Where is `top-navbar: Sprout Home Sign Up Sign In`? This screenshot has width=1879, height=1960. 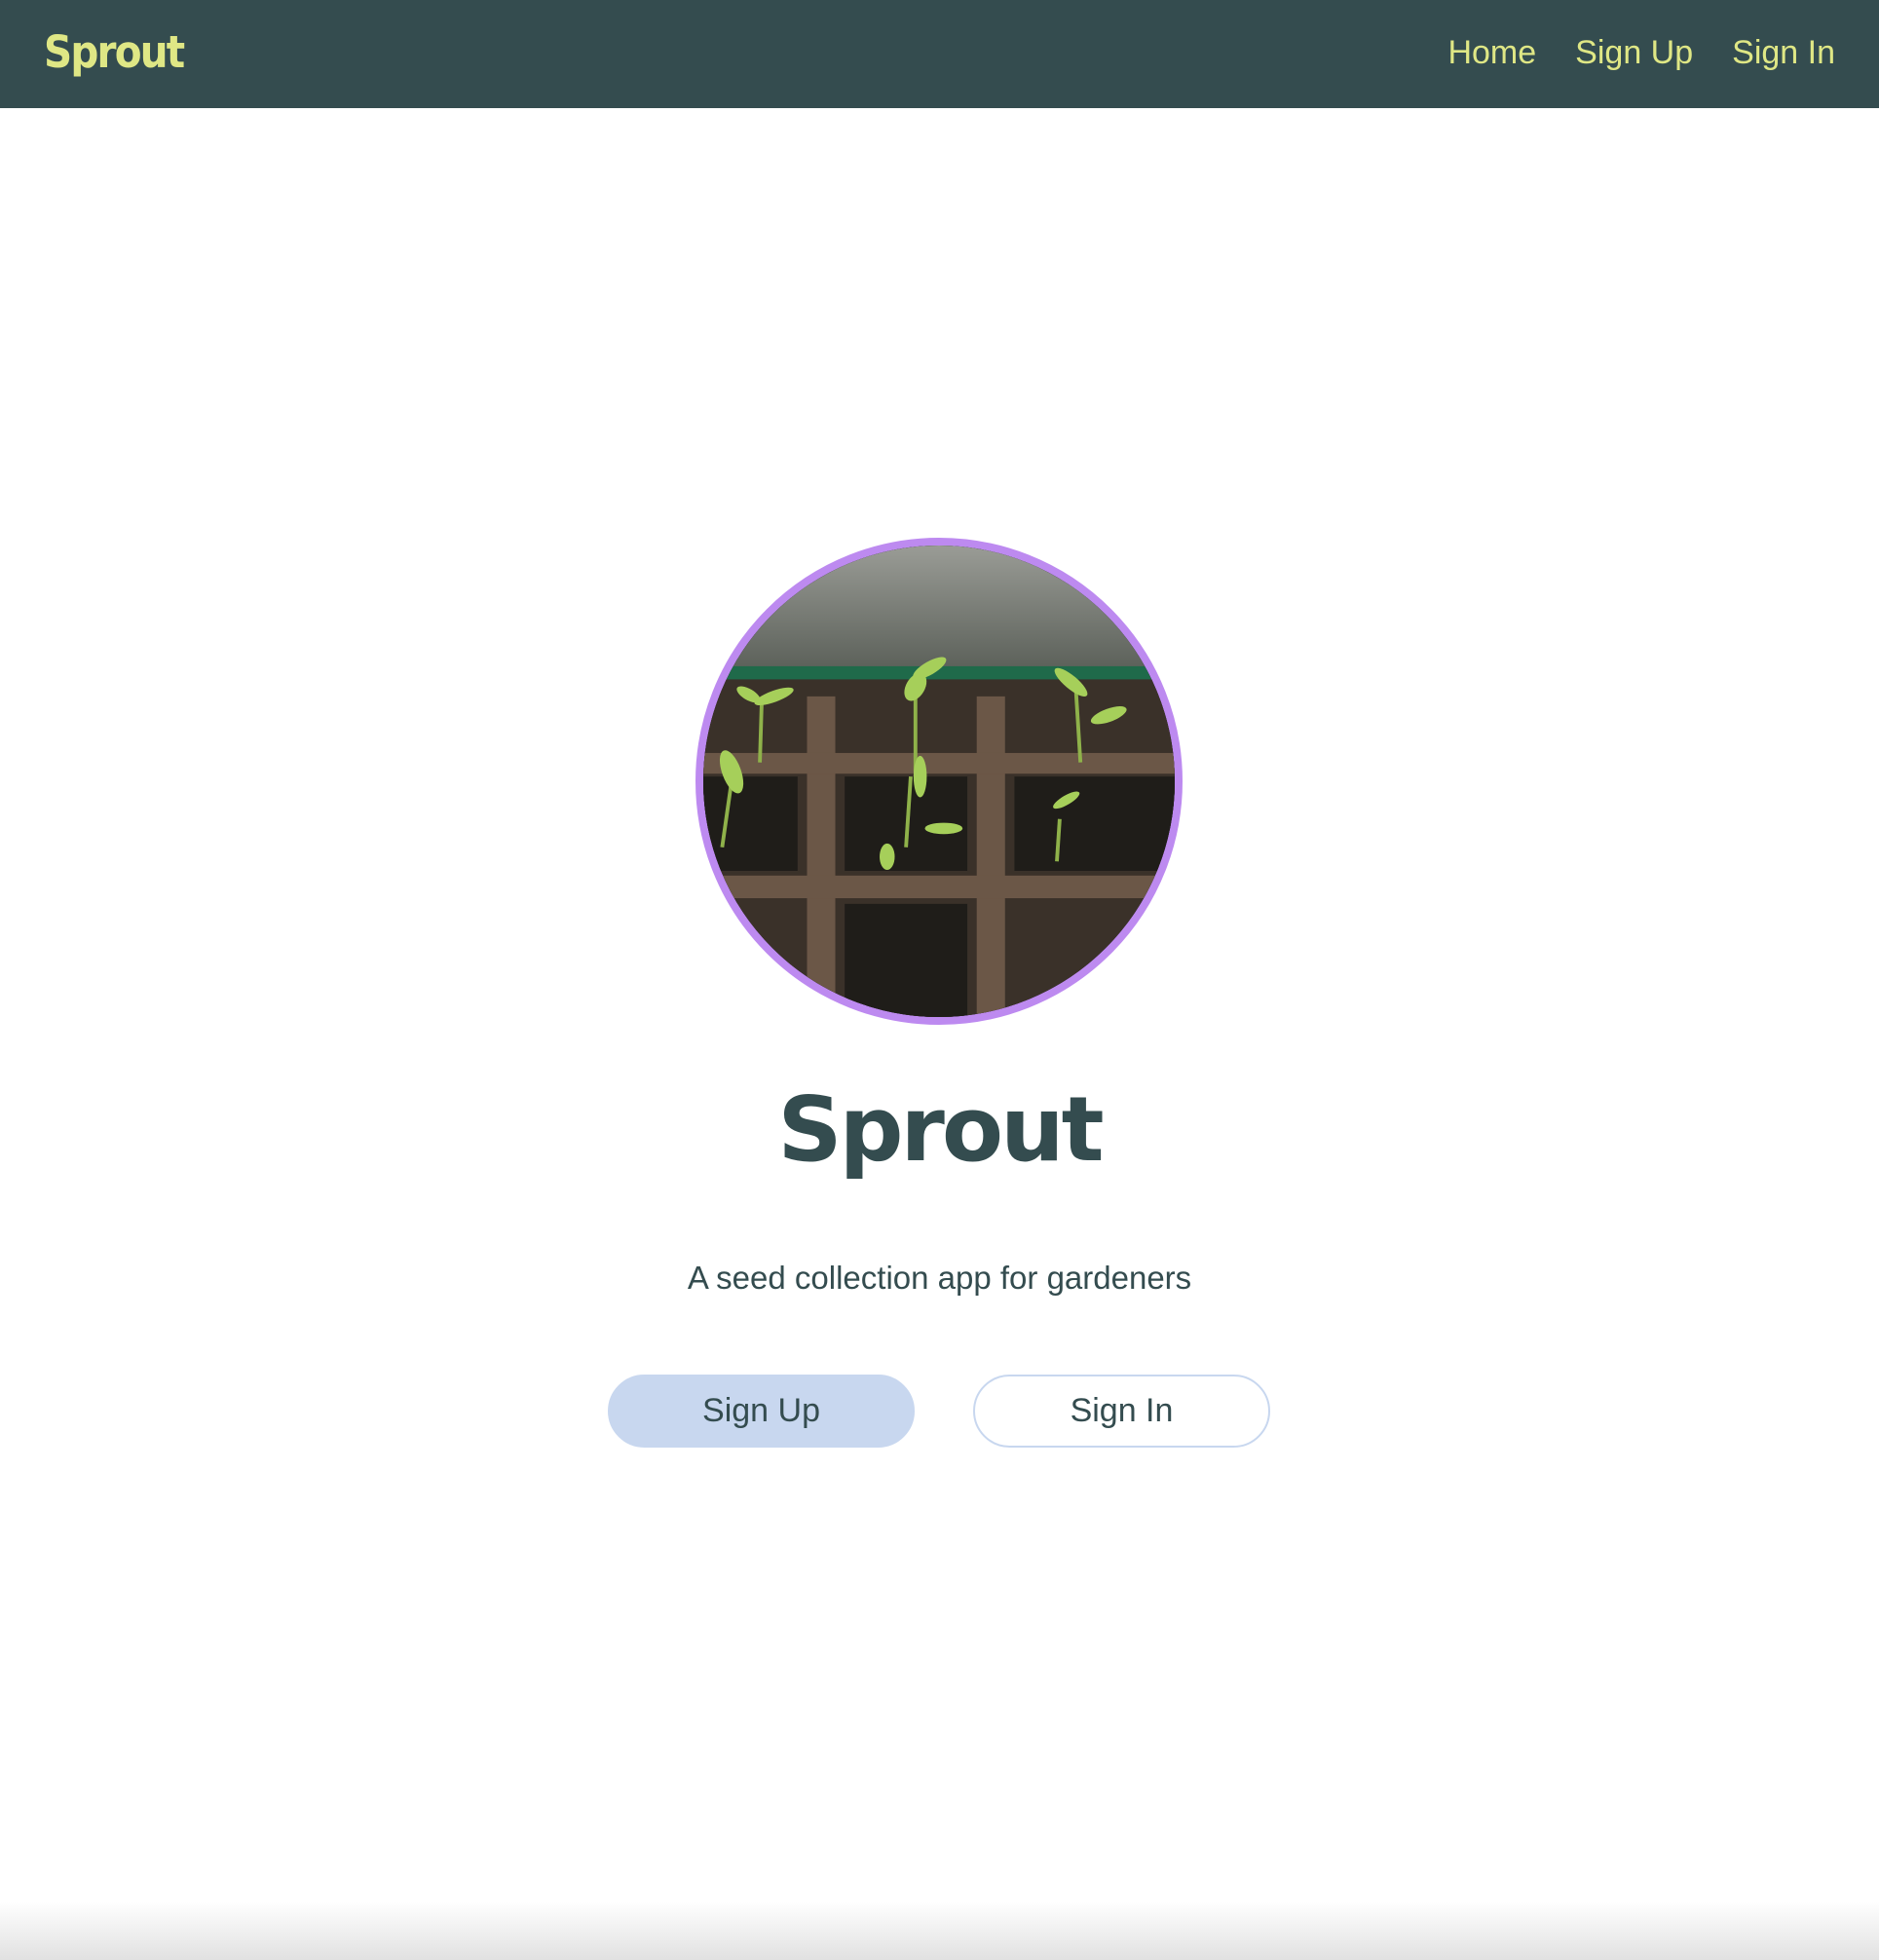
top-navbar: Sprout Home Sign Up Sign In is located at coordinates (939, 54).